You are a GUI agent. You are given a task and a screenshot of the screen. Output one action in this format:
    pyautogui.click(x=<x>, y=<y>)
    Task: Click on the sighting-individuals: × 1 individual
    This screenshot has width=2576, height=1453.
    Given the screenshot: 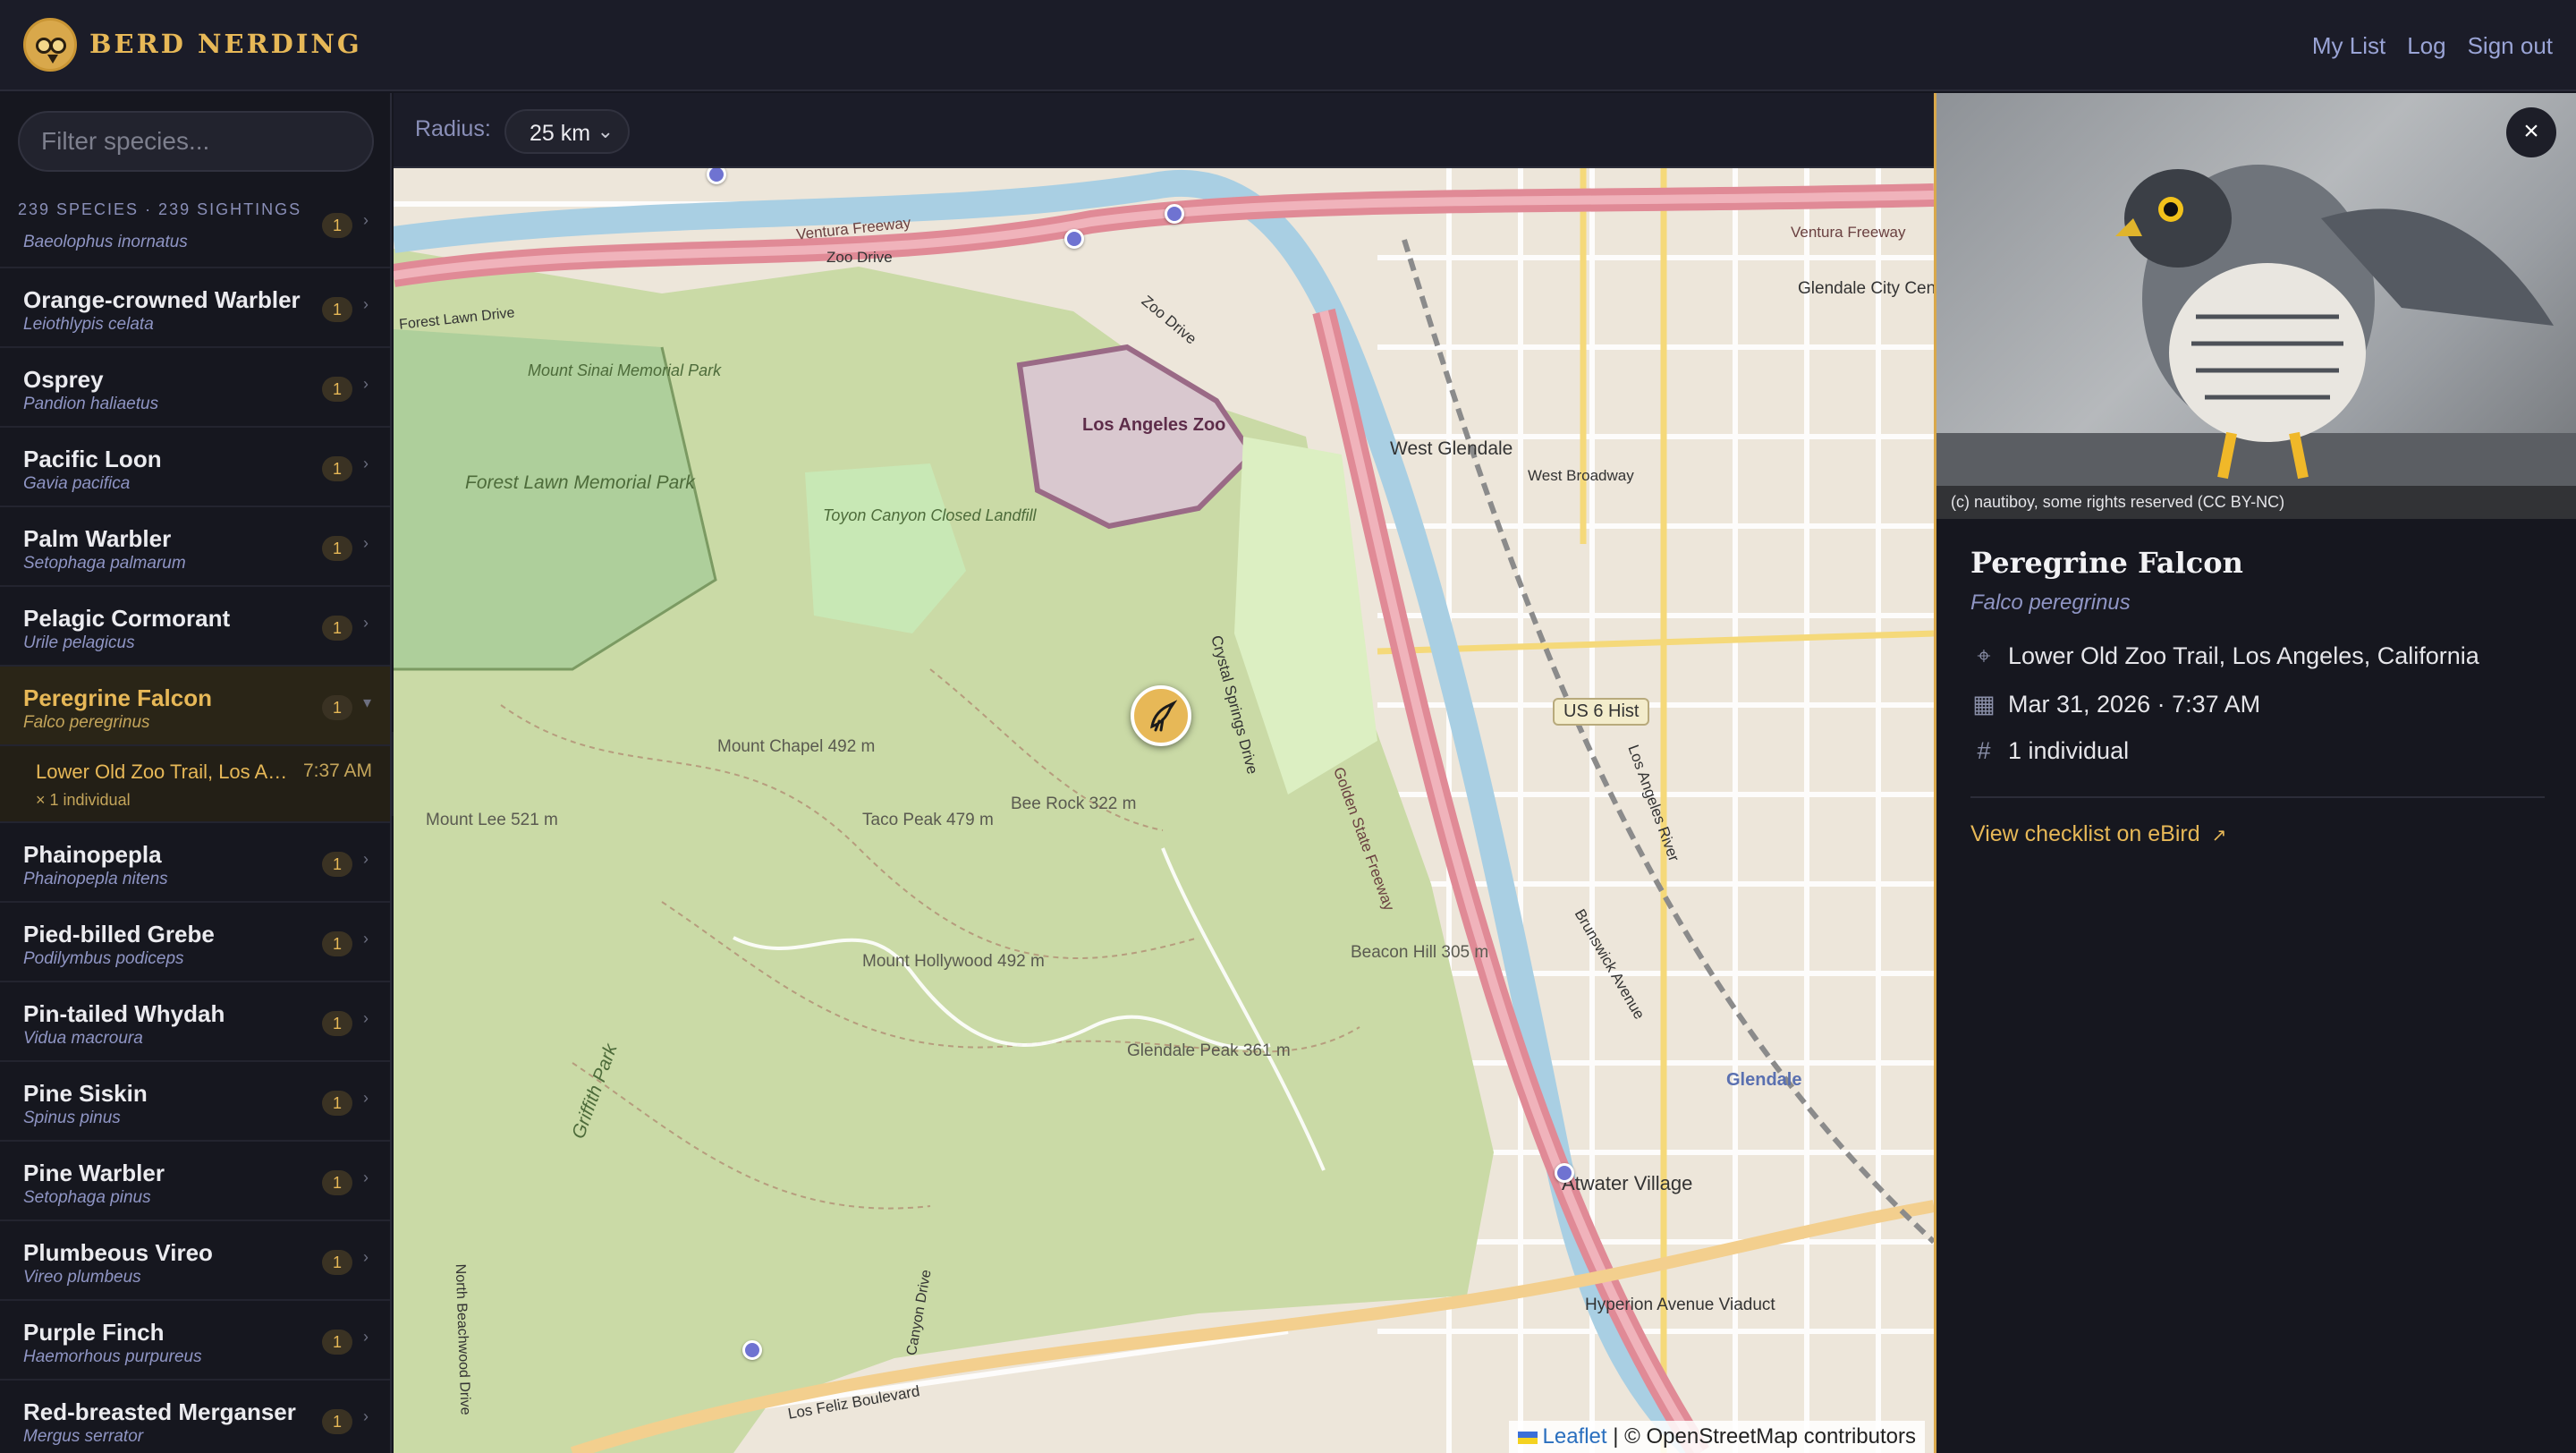 What is the action you would take?
    pyautogui.click(x=83, y=800)
    